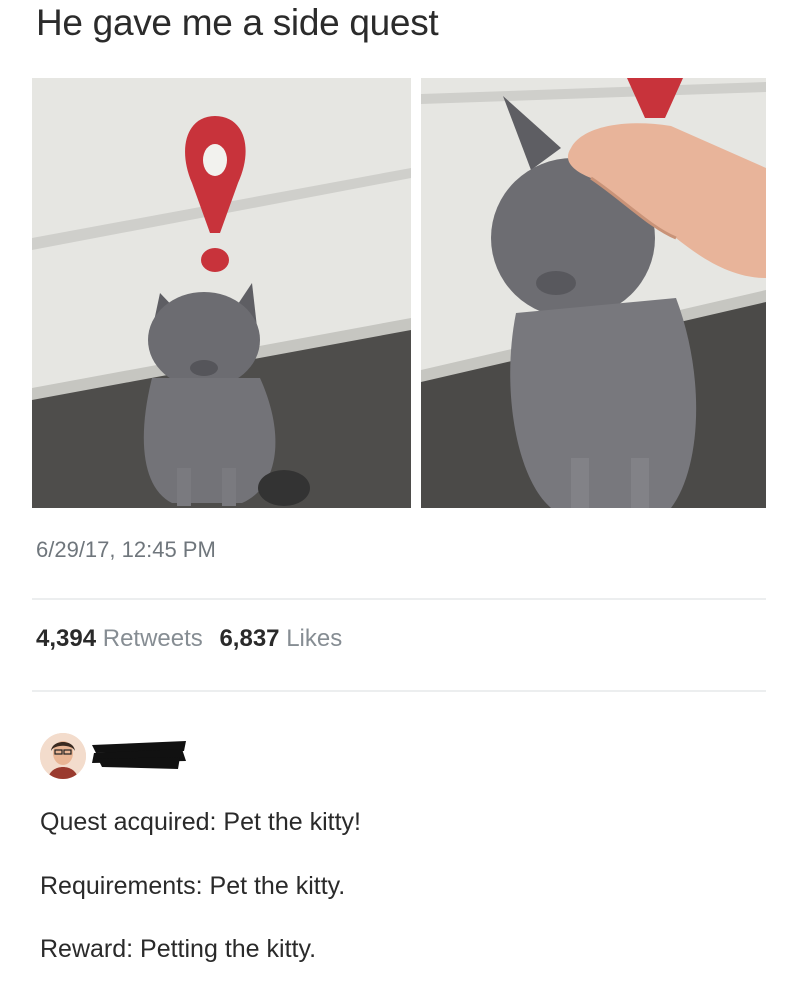 The width and height of the screenshot is (800, 981). What do you see at coordinates (126, 550) in the screenshot?
I see `tweet-timestamp: 6/29/17, 12:45 PM` at bounding box center [126, 550].